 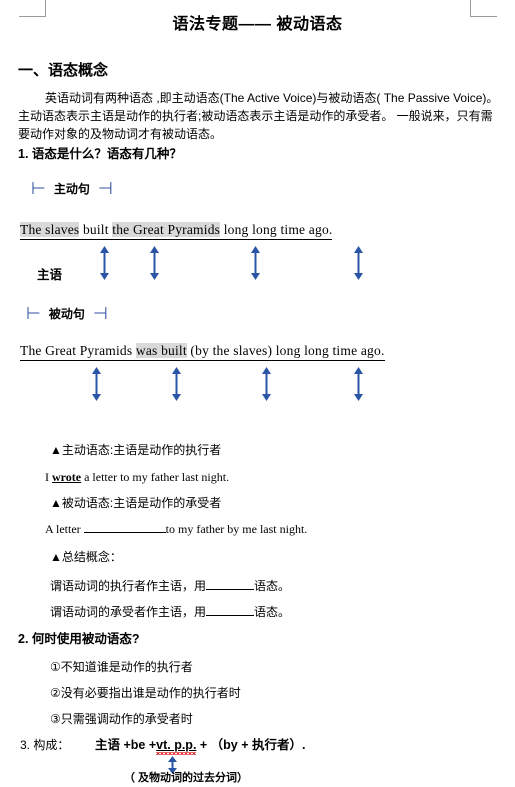 I want to click on section2-item-2: ②没有必要指出谁是动作的执行者时, so click(x=145, y=693).